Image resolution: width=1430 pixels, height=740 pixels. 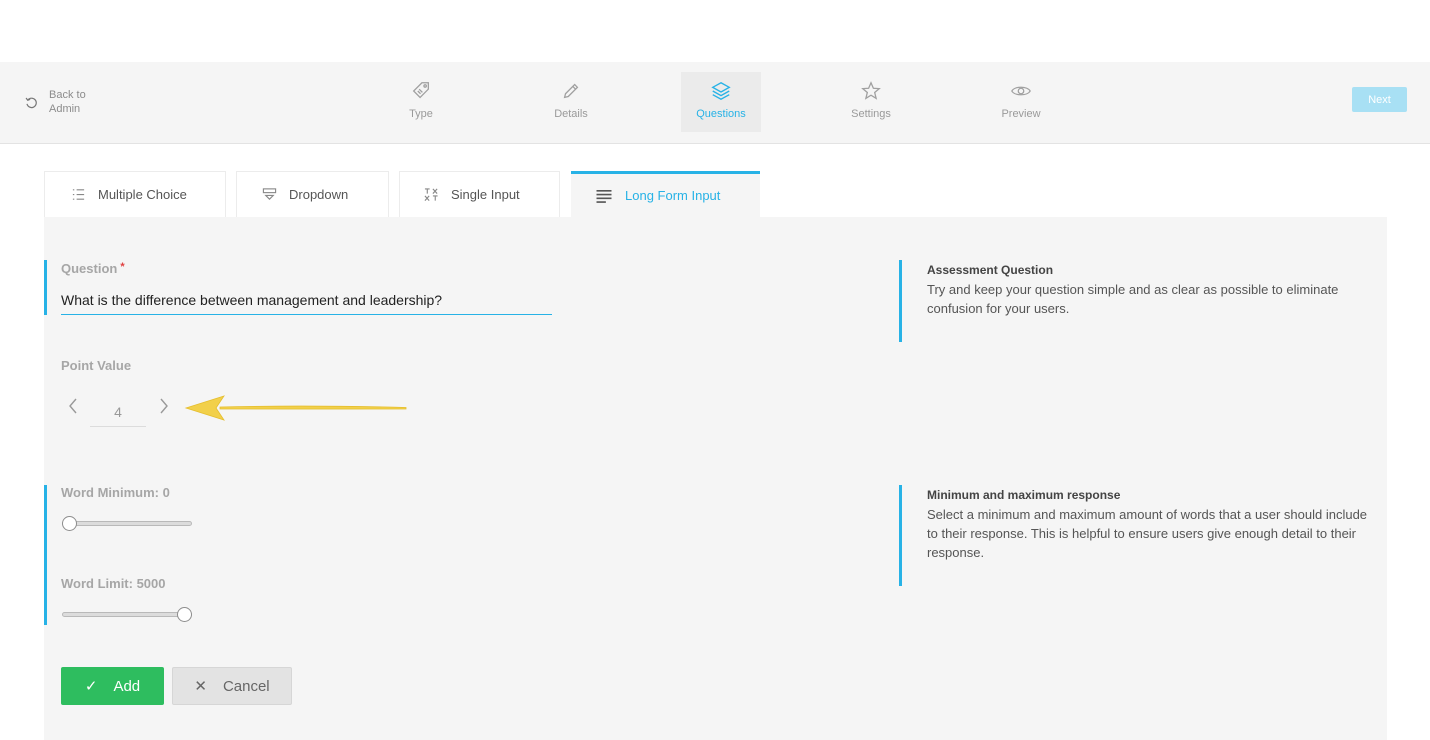 What do you see at coordinates (118, 412) in the screenshot?
I see `point-value-input` at bounding box center [118, 412].